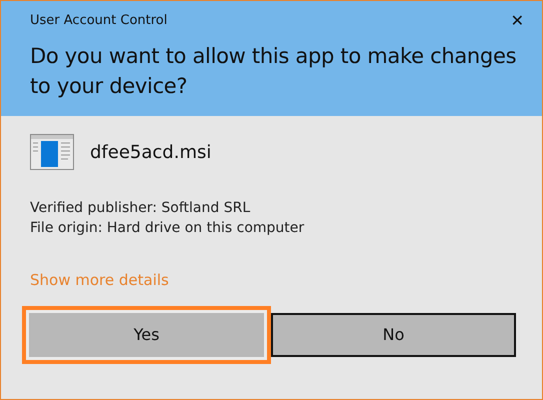  I want to click on file-name: dfee5acd.msi, so click(151, 152).